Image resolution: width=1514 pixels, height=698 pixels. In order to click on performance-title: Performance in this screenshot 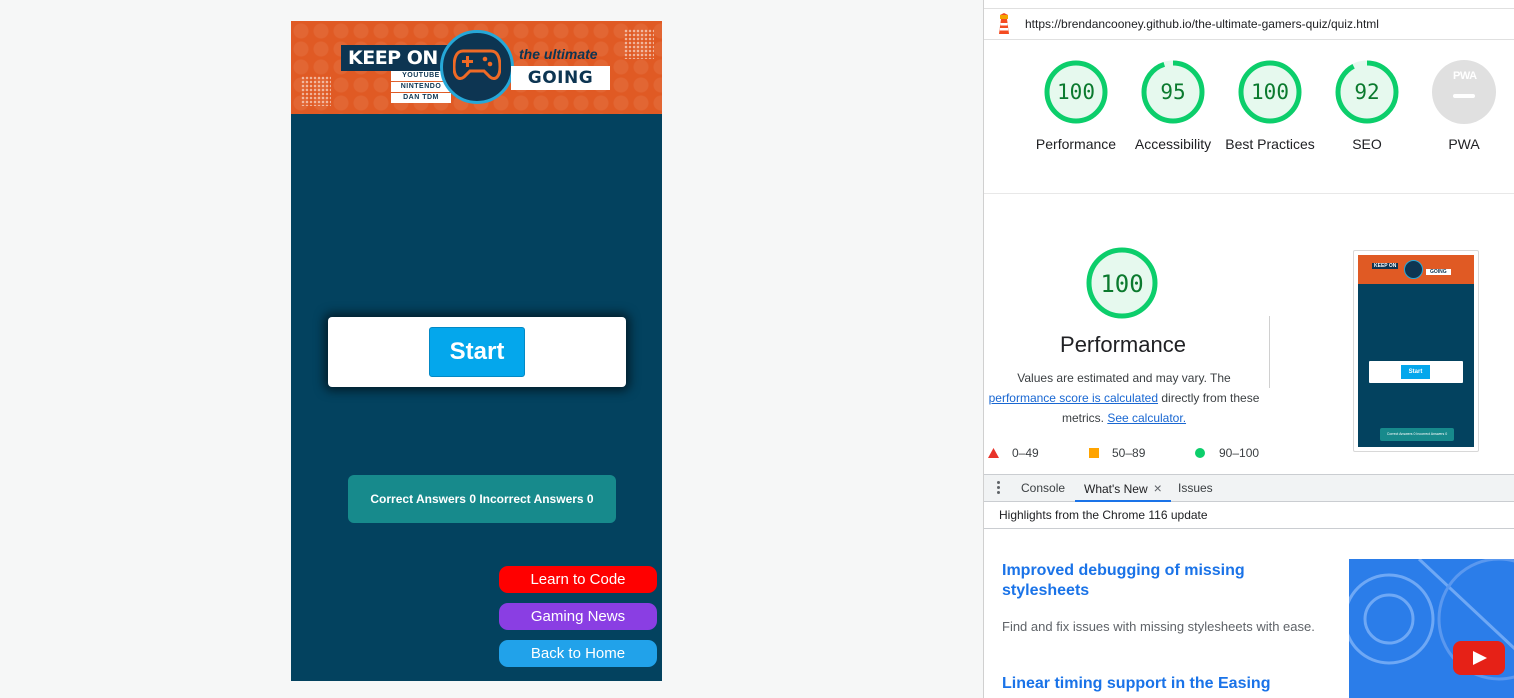, I will do `click(1123, 344)`.